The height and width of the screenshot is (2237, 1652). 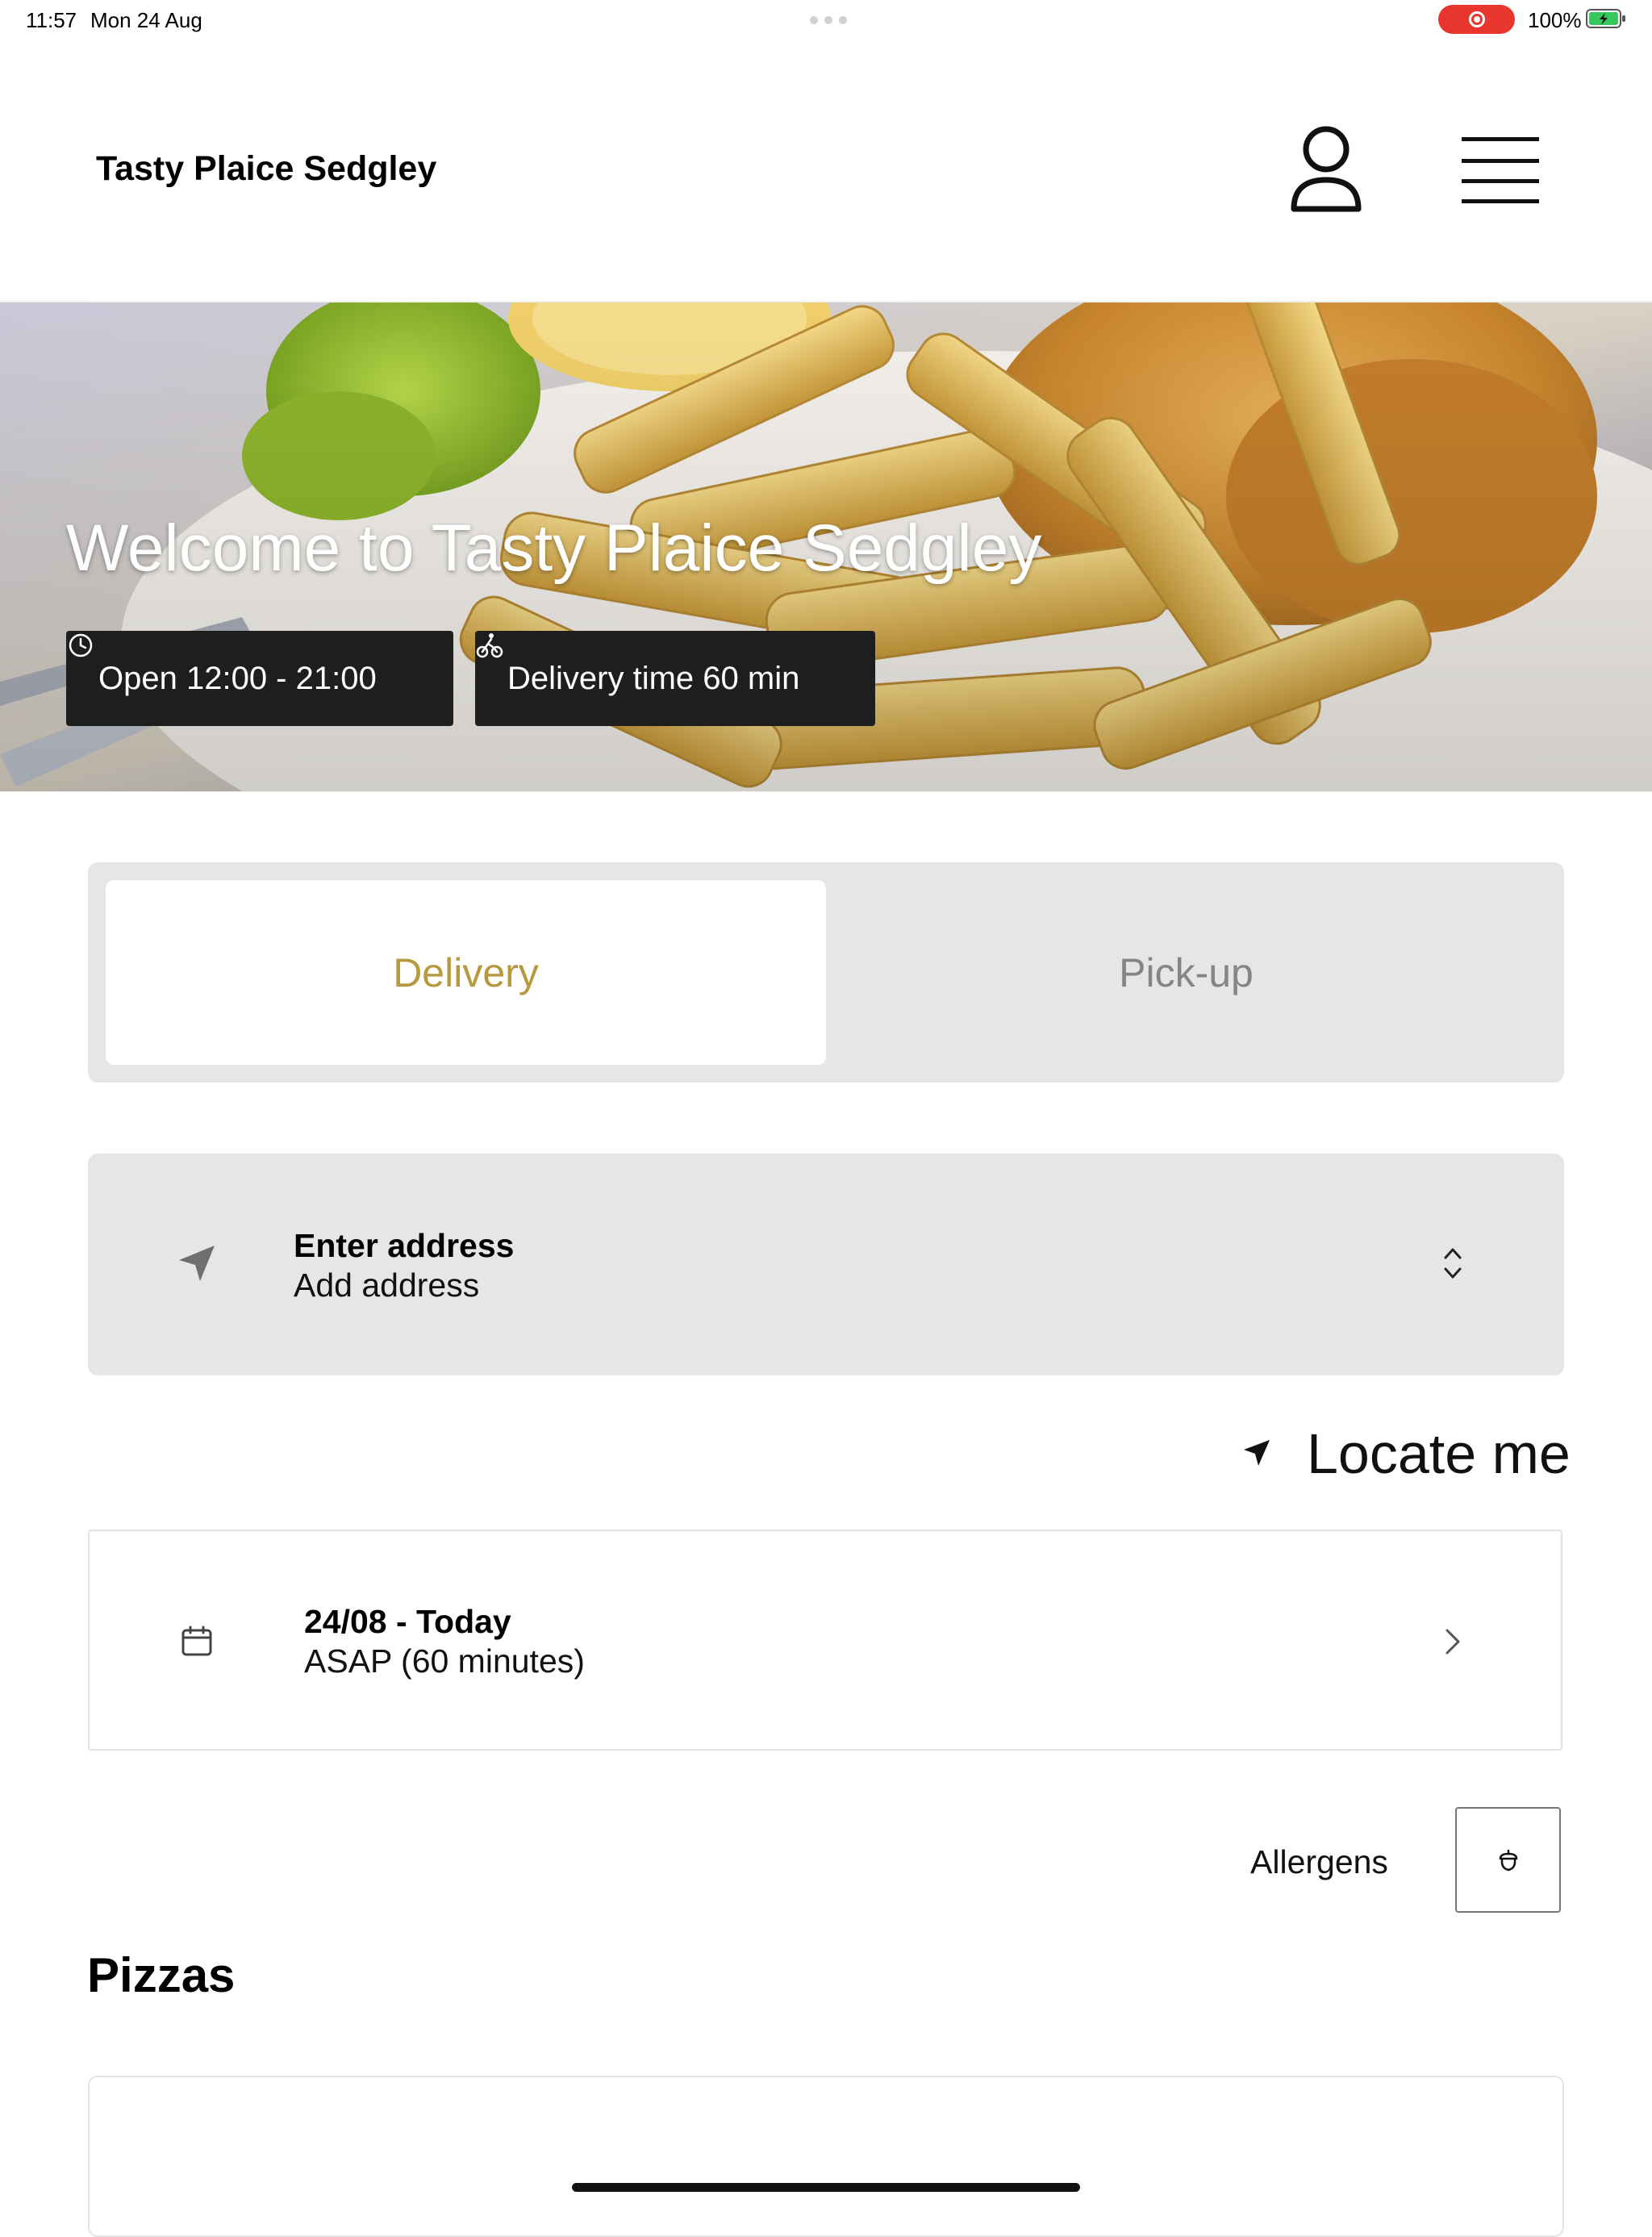 I want to click on home-indicator, so click(x=826, y=2187).